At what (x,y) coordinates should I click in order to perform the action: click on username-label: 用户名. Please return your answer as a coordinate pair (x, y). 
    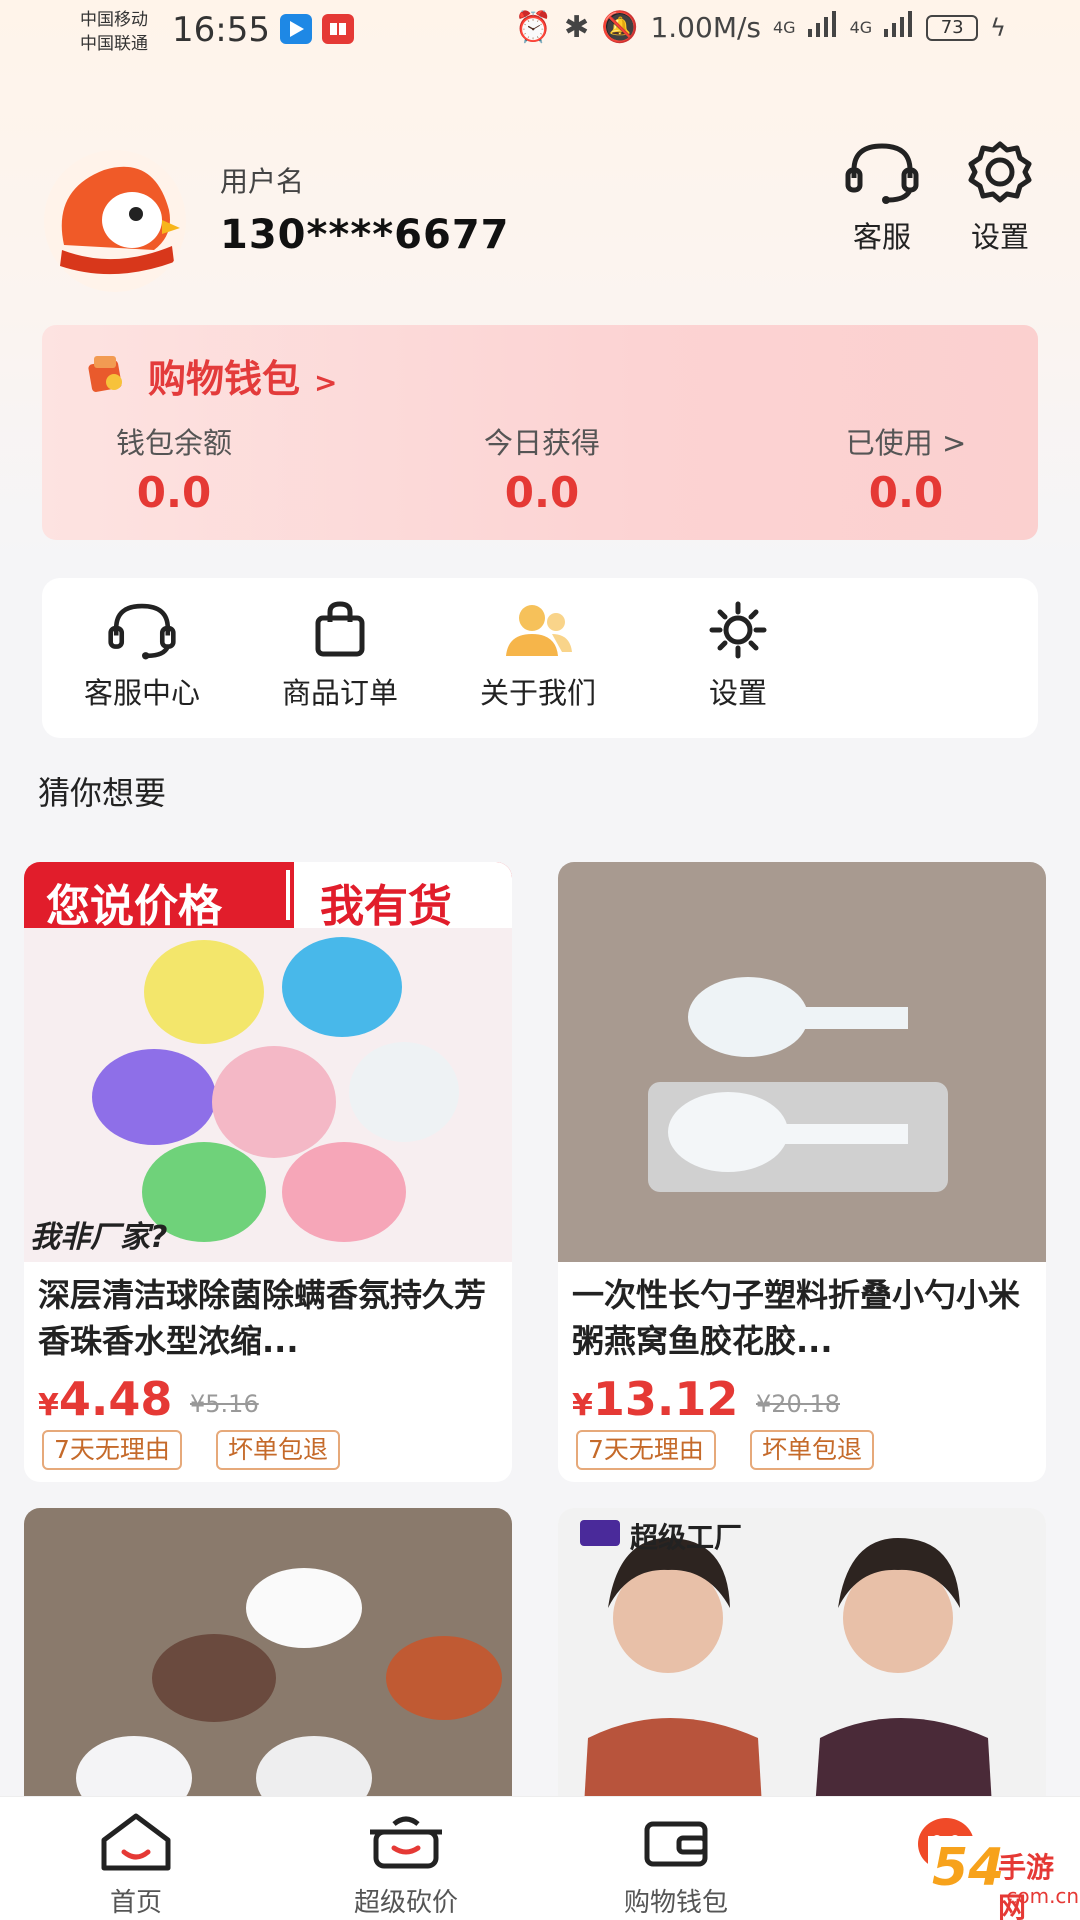
    Looking at the image, I should click on (262, 181).